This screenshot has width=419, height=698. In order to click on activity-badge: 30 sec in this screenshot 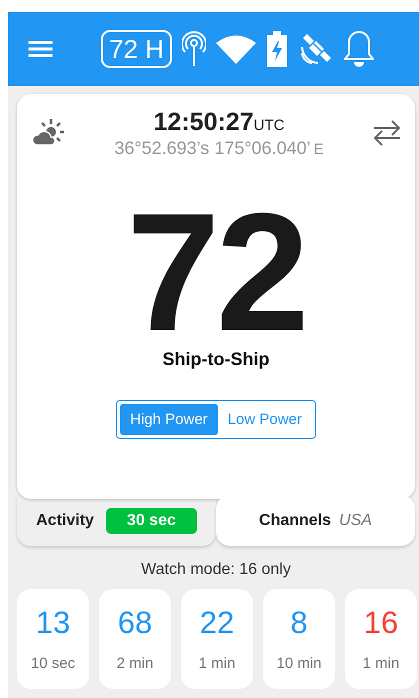, I will do `click(151, 521)`.